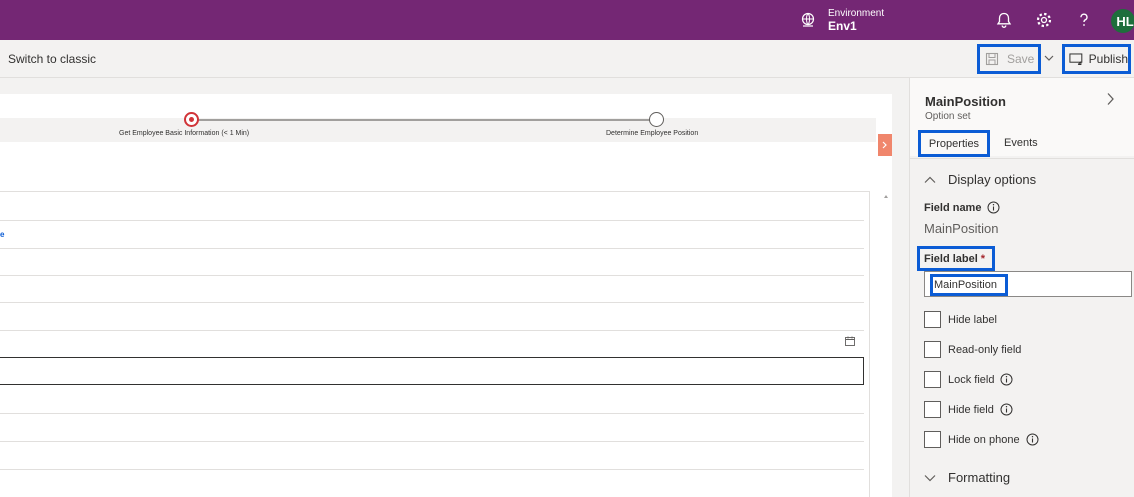 This screenshot has height=497, width=1134. I want to click on lock-field-checkbox: Lock field, so click(968, 379).